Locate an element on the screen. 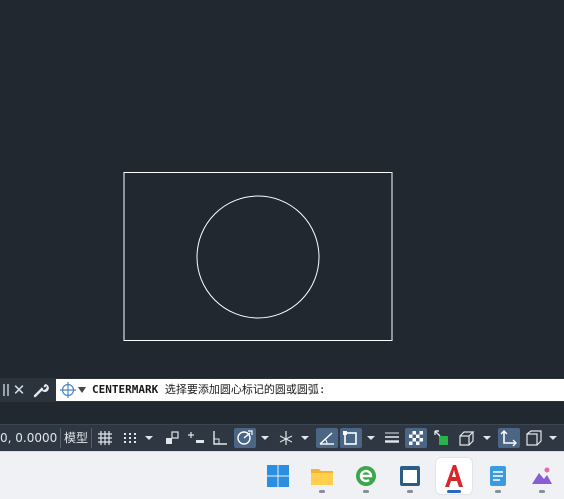 The width and height of the screenshot is (564, 499). command-prompt-text: CENTERMARK 选择要添加圆心标记的圆或圆弧: is located at coordinates (208, 390).